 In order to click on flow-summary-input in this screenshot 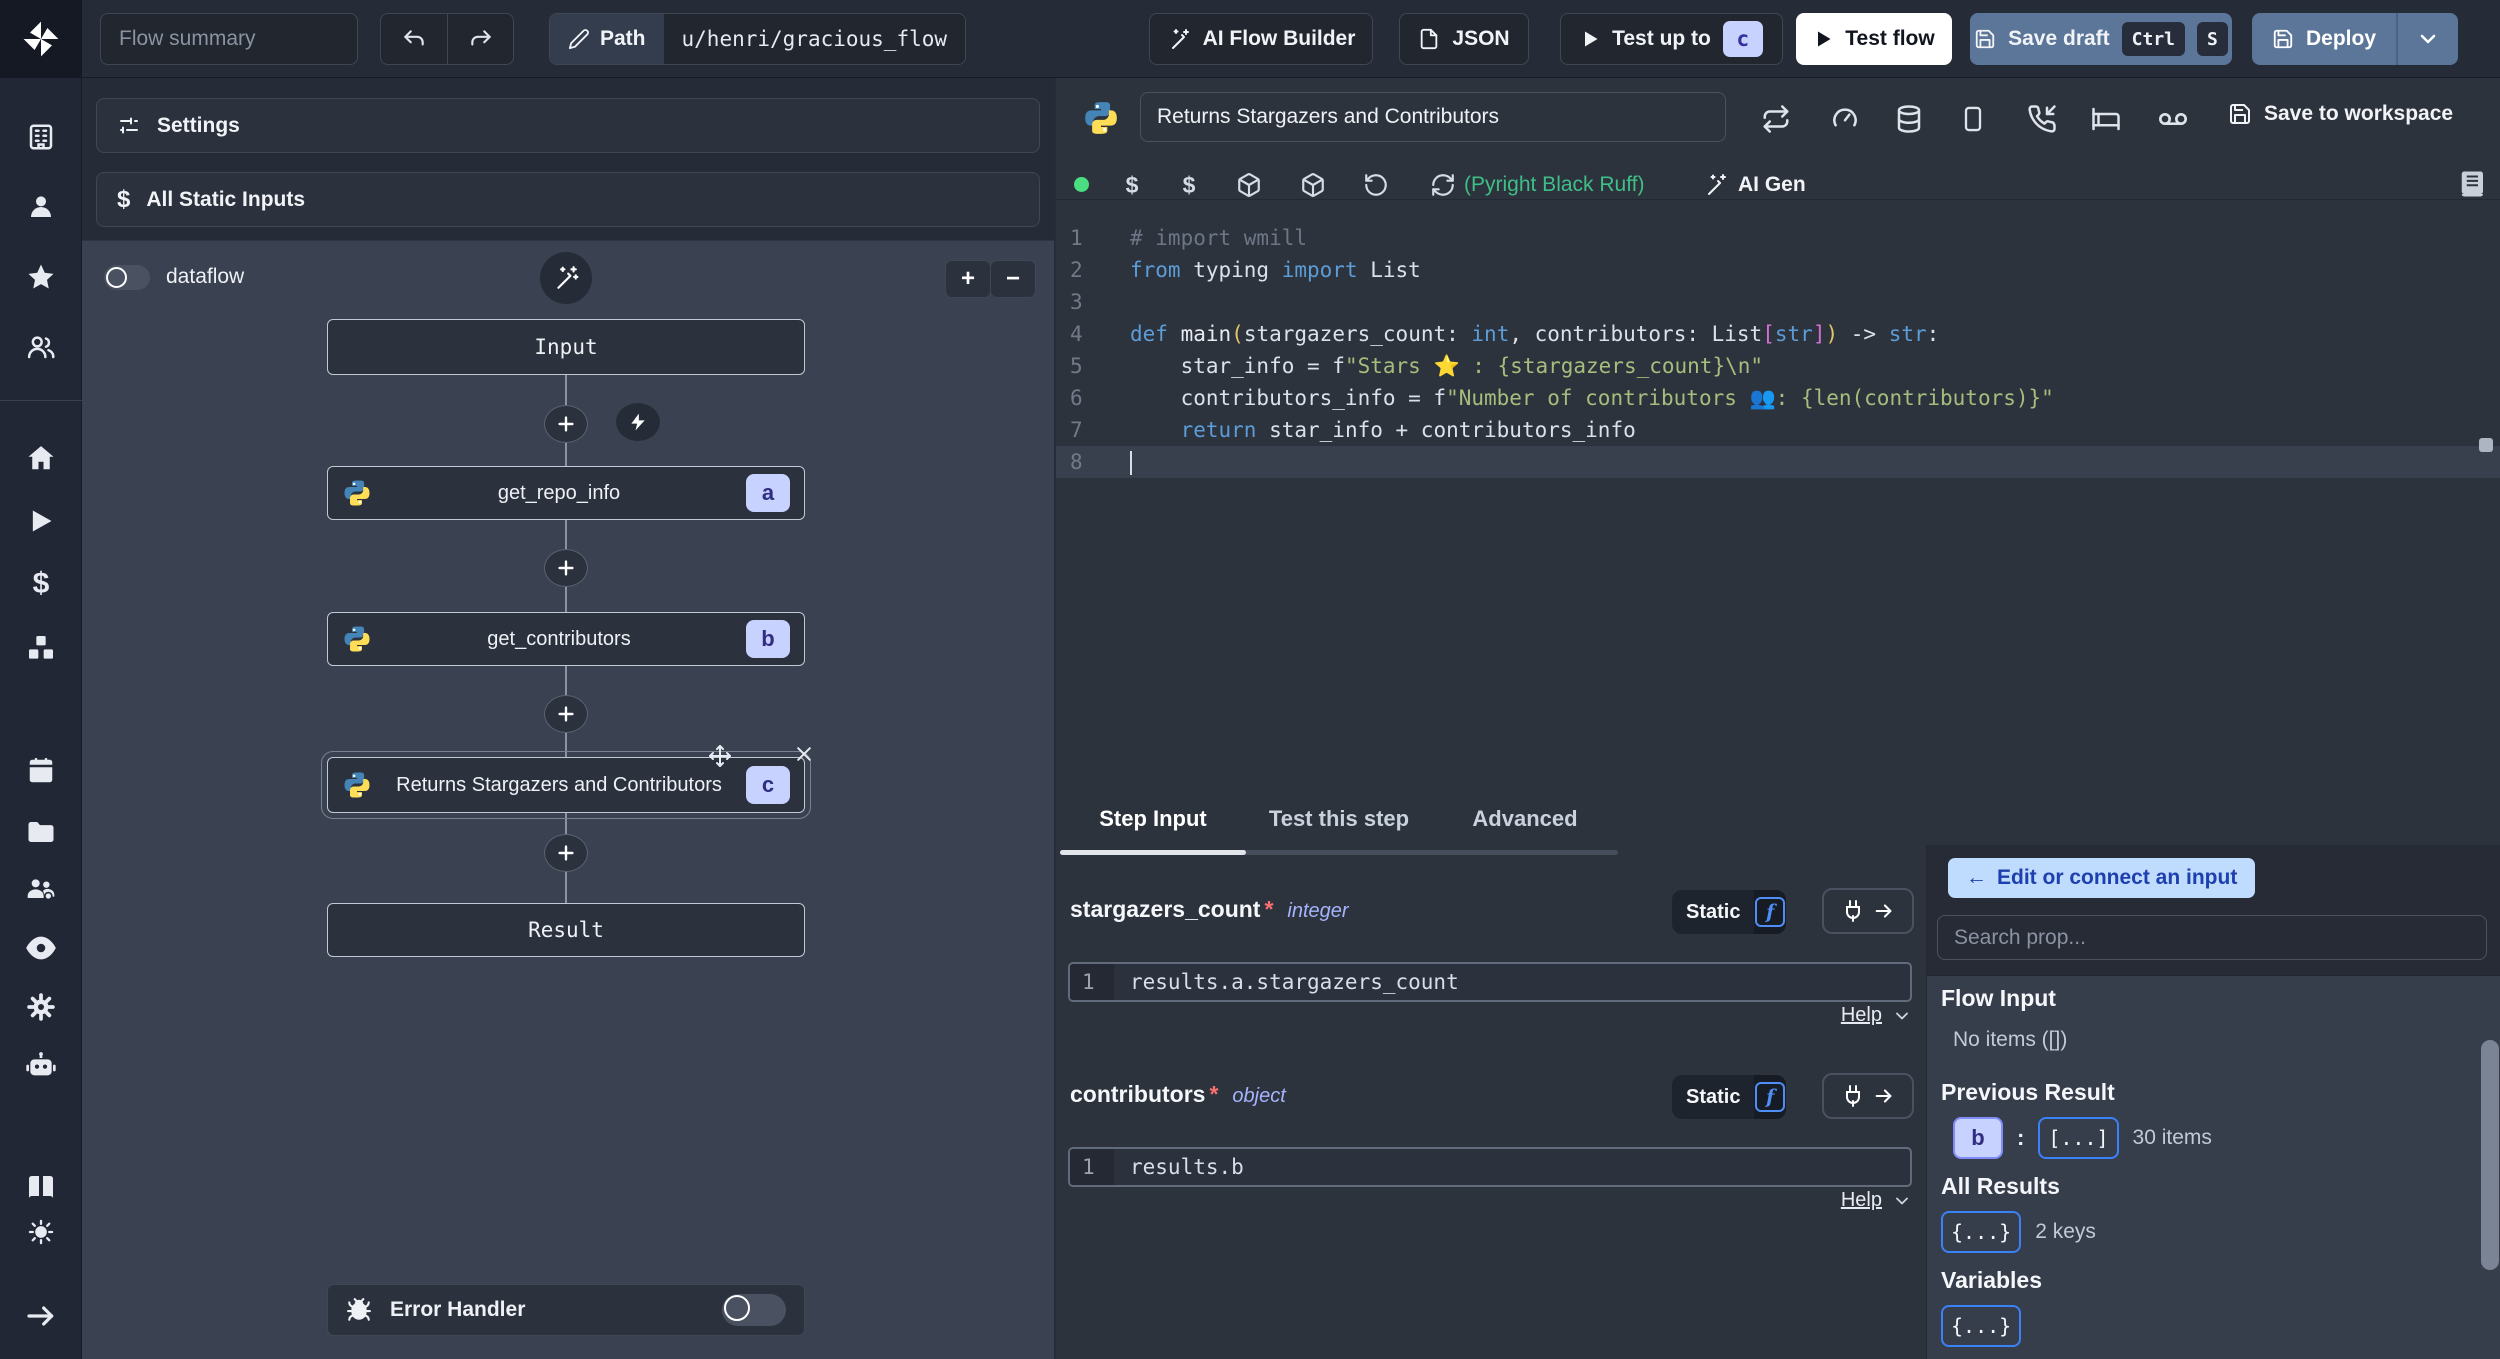, I will do `click(229, 39)`.